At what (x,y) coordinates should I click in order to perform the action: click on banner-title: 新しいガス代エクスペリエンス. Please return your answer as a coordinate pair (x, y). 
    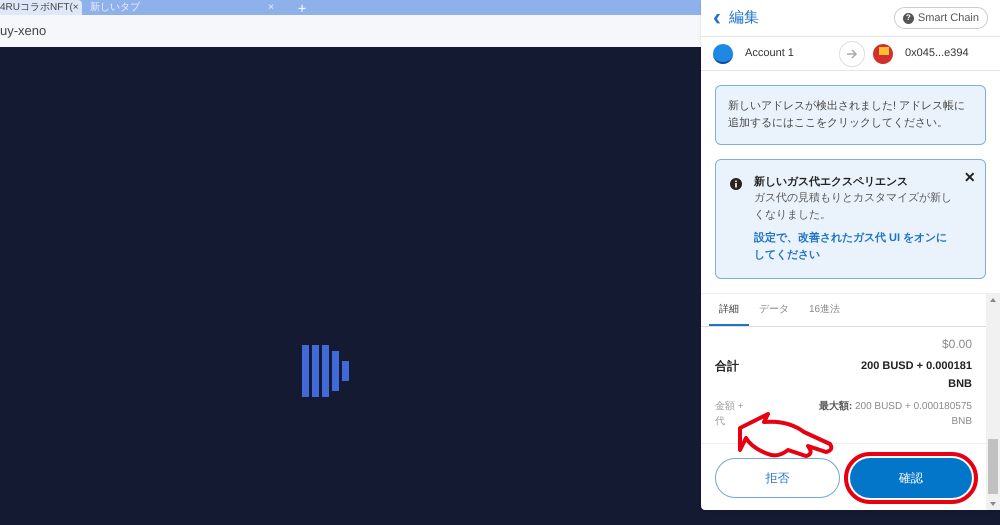
    Looking at the image, I should click on (831, 182).